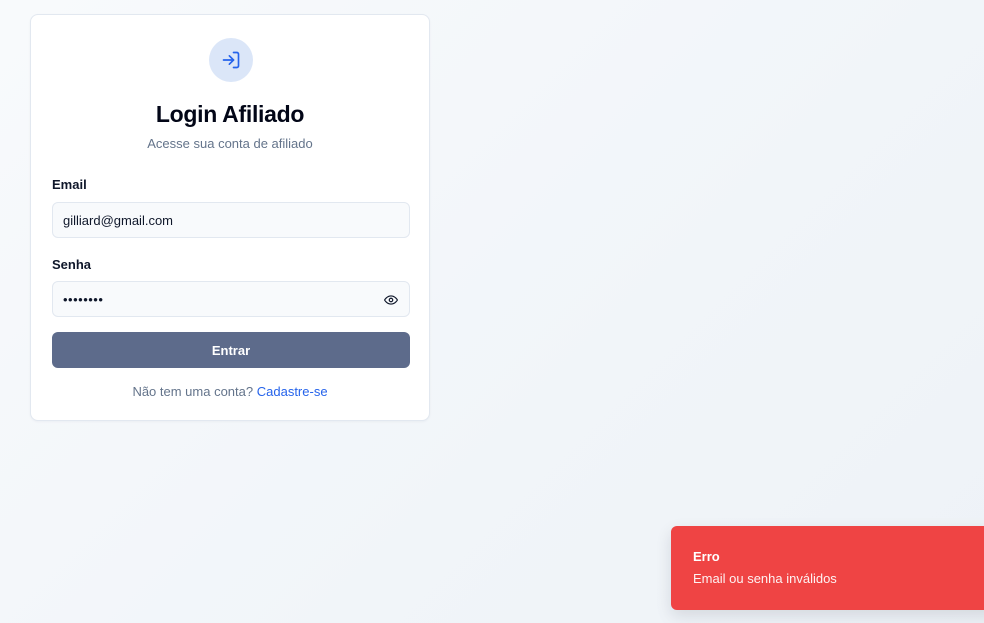 The image size is (984, 623). What do you see at coordinates (72, 264) in the screenshot?
I see `password-label: Senha` at bounding box center [72, 264].